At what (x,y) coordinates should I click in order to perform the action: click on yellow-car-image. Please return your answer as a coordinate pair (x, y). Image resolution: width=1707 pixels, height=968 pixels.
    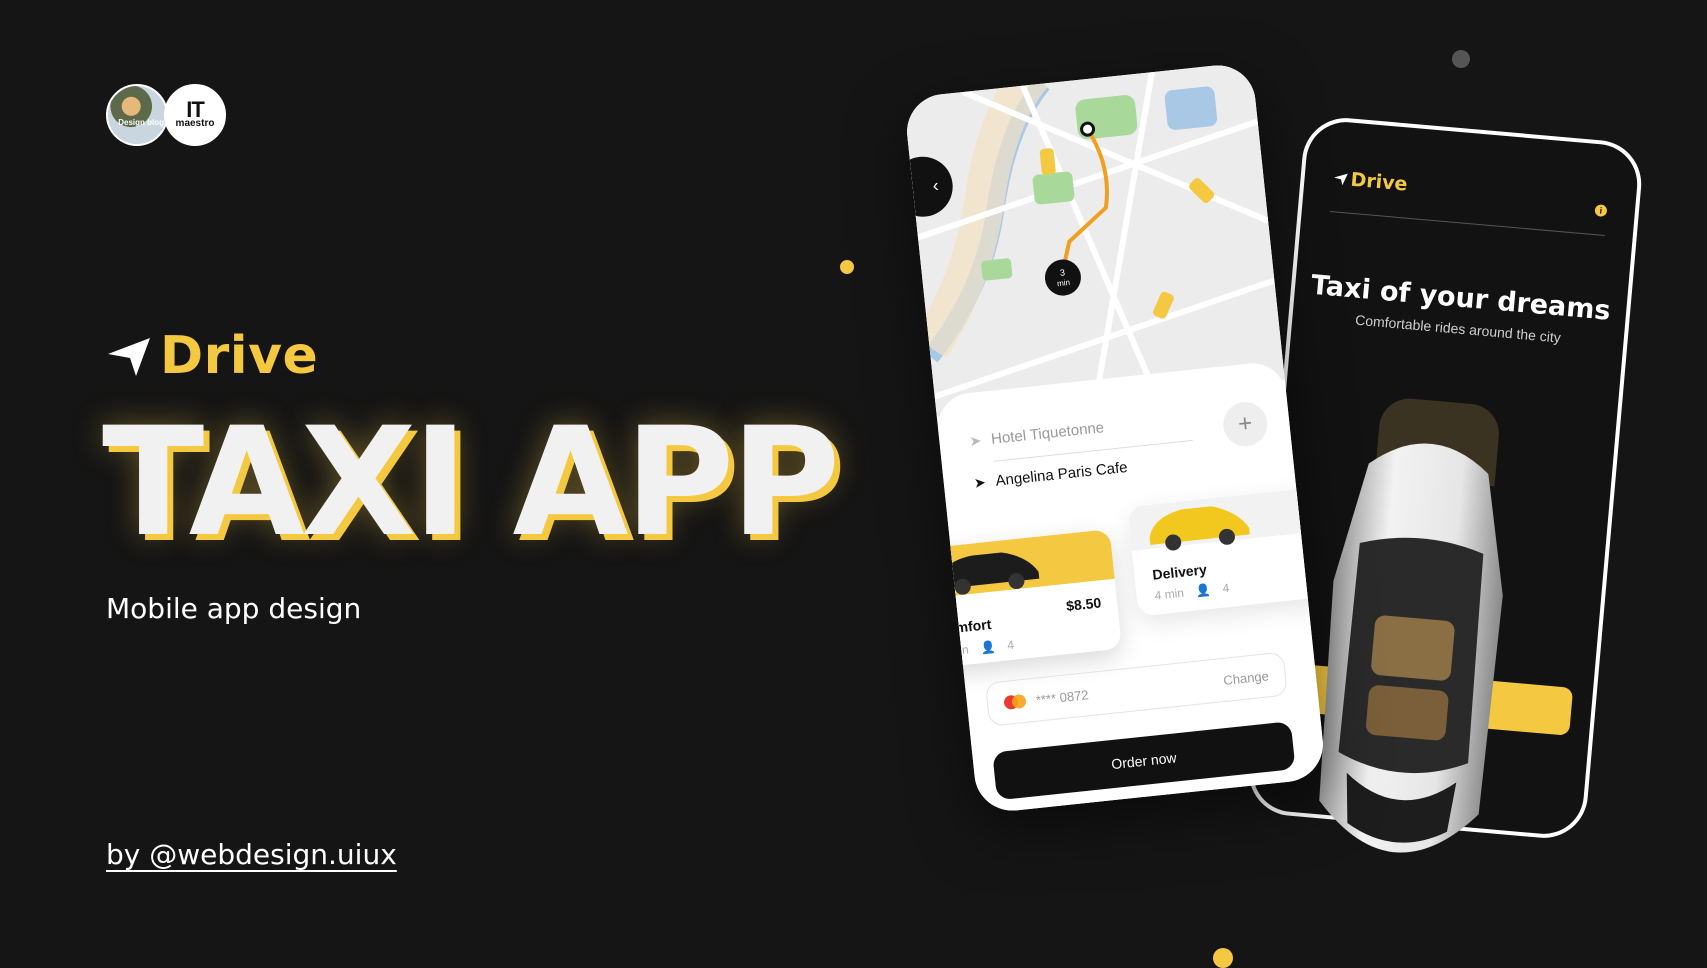
    Looking at the image, I should click on (1199, 528).